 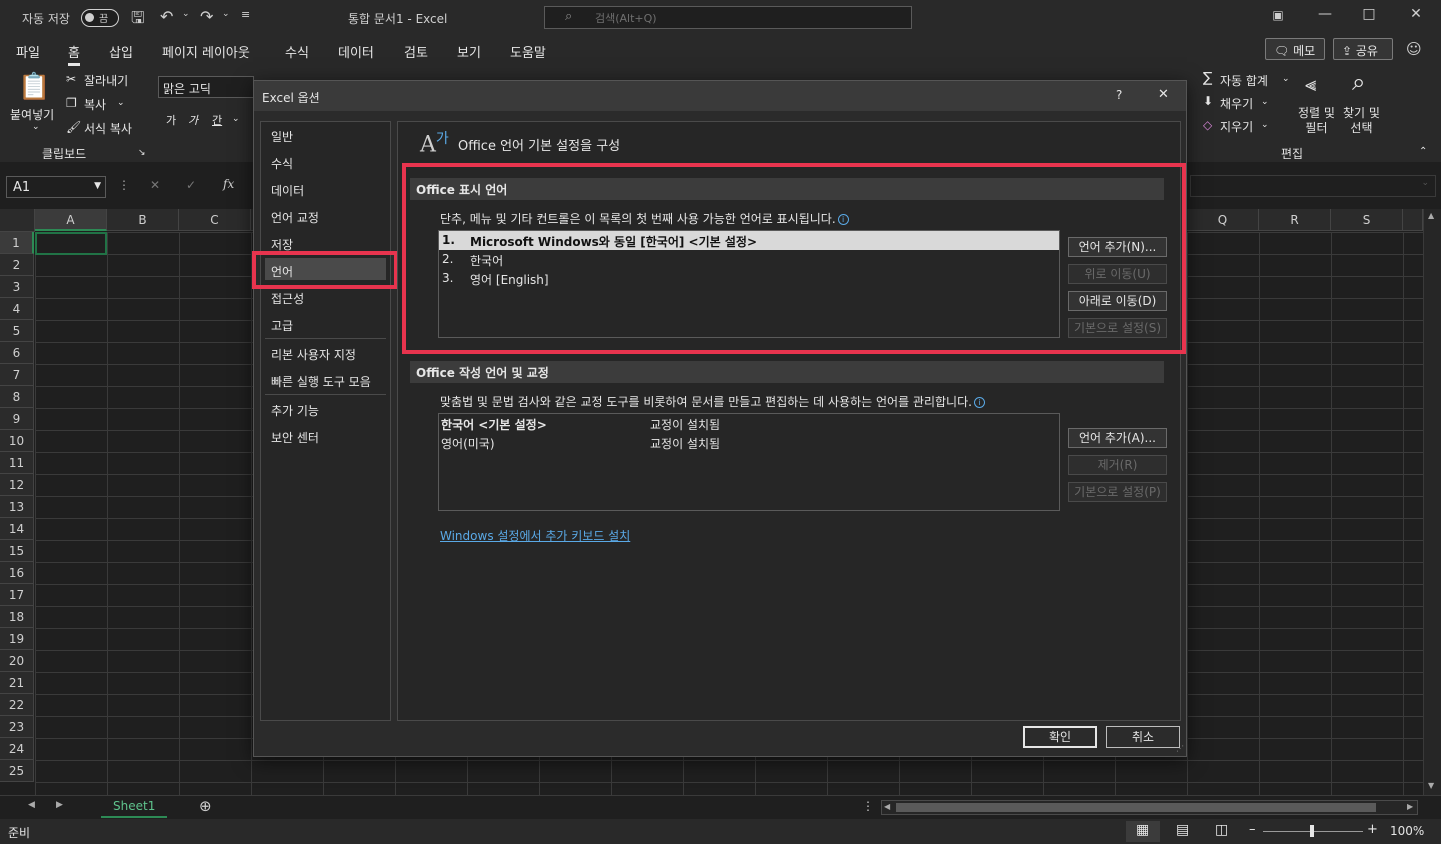 What do you see at coordinates (1432, 502) in the screenshot?
I see `vertical-scrollbar: ▲ ▼` at bounding box center [1432, 502].